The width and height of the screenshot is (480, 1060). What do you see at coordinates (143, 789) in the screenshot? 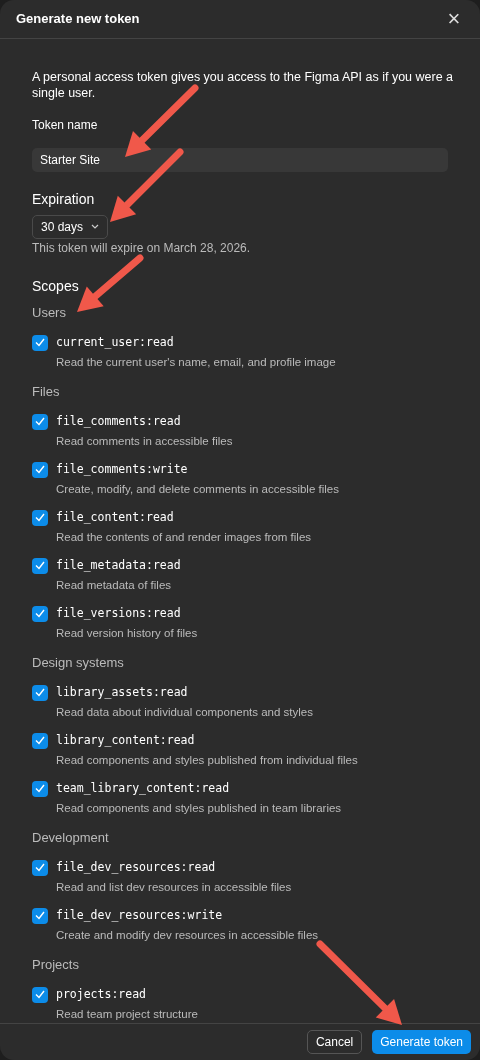
I see `scope-name: team_library_content:read` at bounding box center [143, 789].